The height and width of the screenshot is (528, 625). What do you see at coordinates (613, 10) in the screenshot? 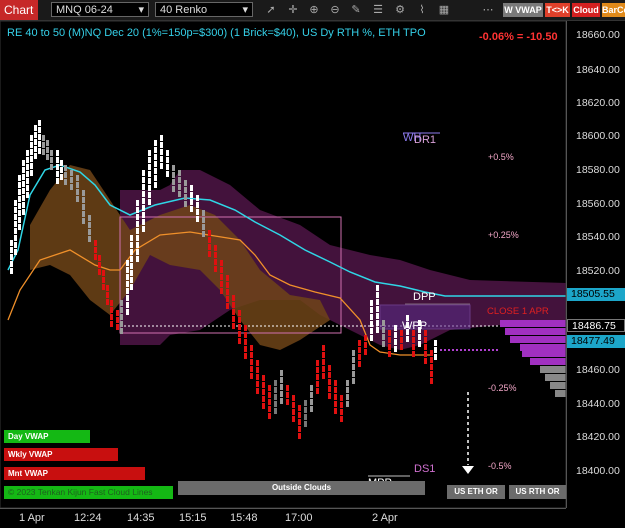
I see `barco-button: BarCo` at bounding box center [613, 10].